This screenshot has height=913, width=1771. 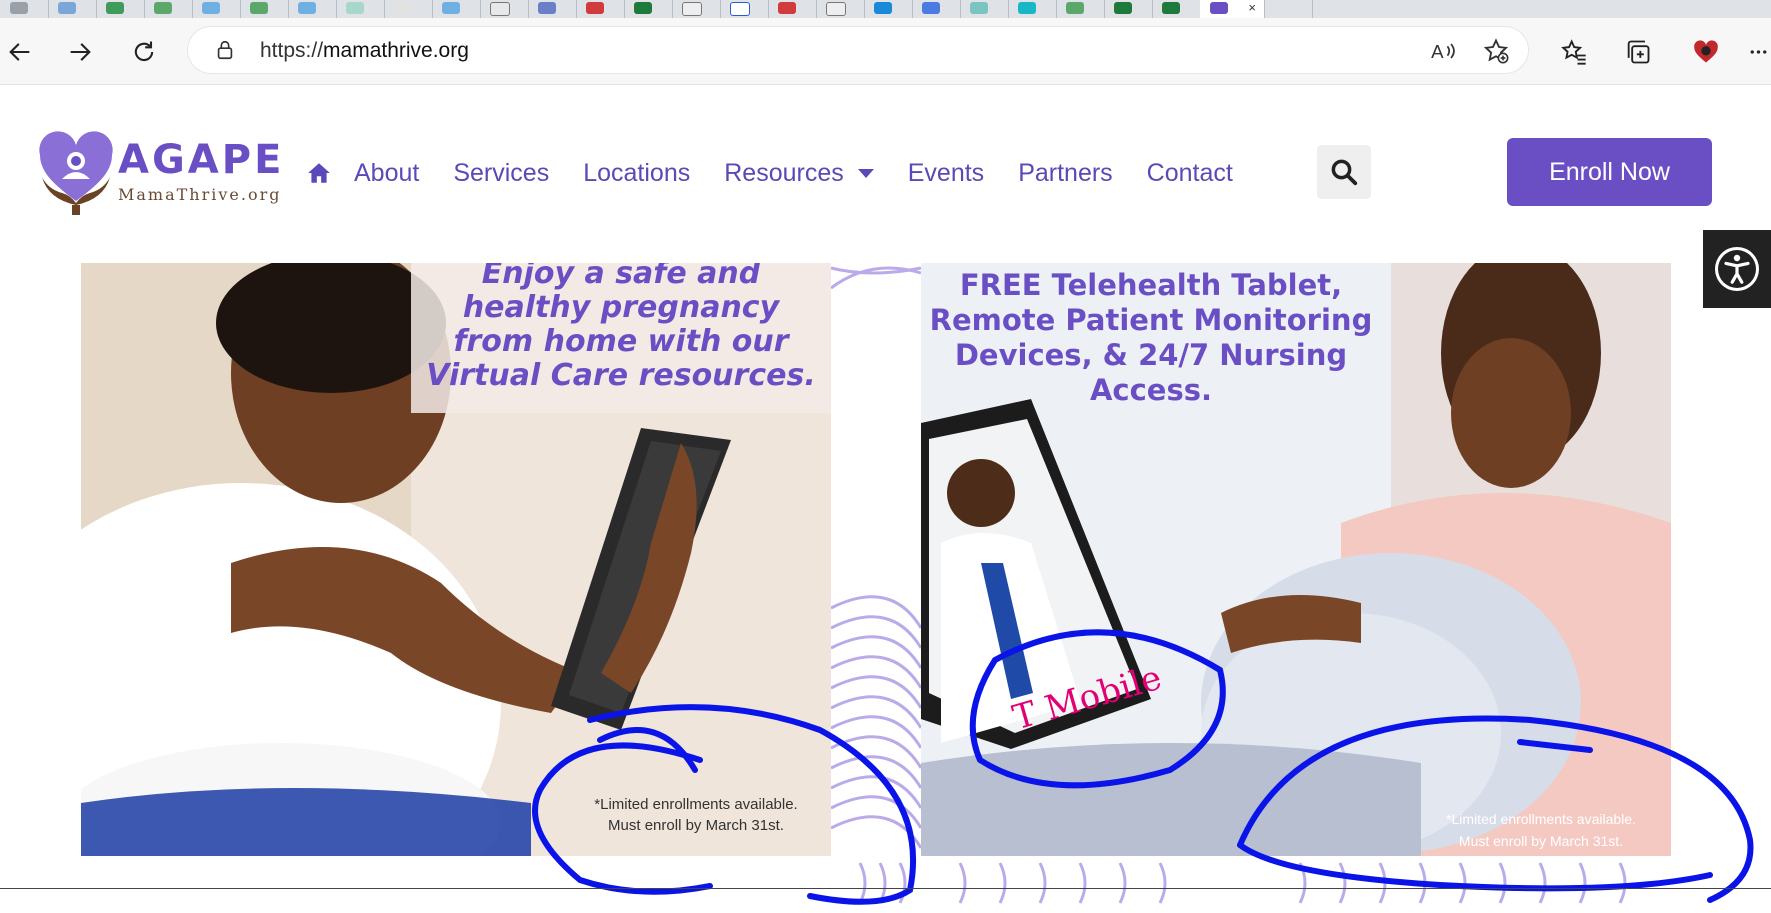 I want to click on nav-item-events: Events, so click(x=946, y=173).